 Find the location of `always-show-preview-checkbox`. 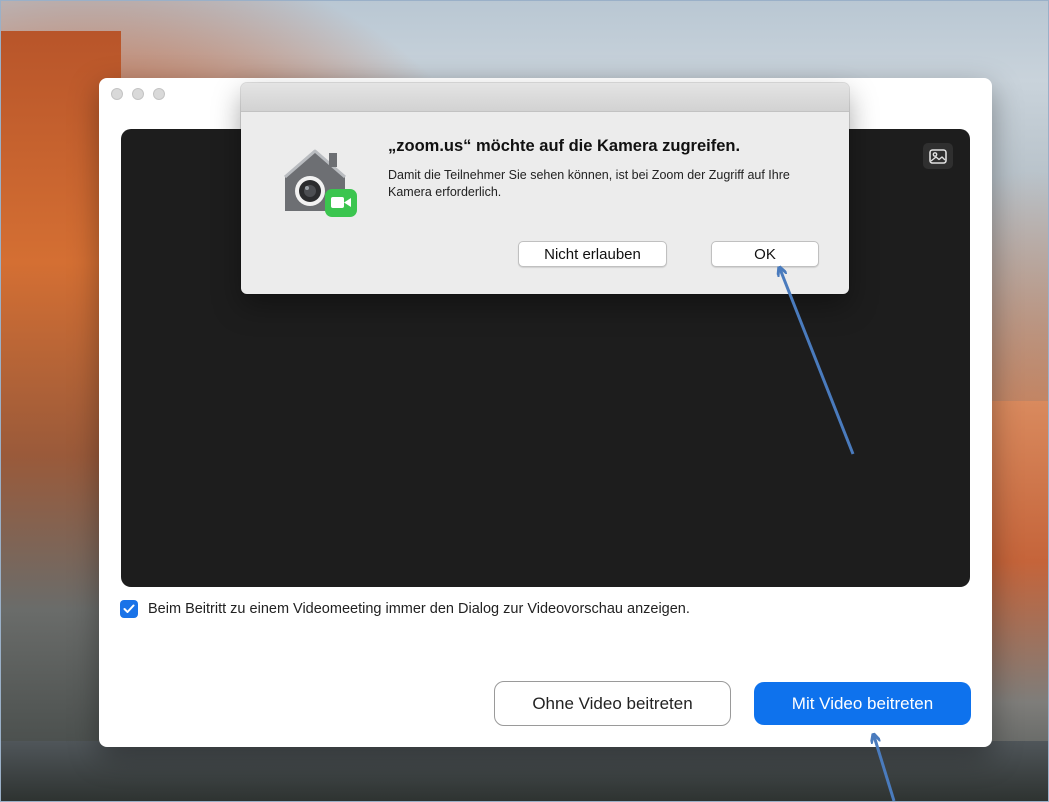

always-show-preview-checkbox is located at coordinates (129, 609).